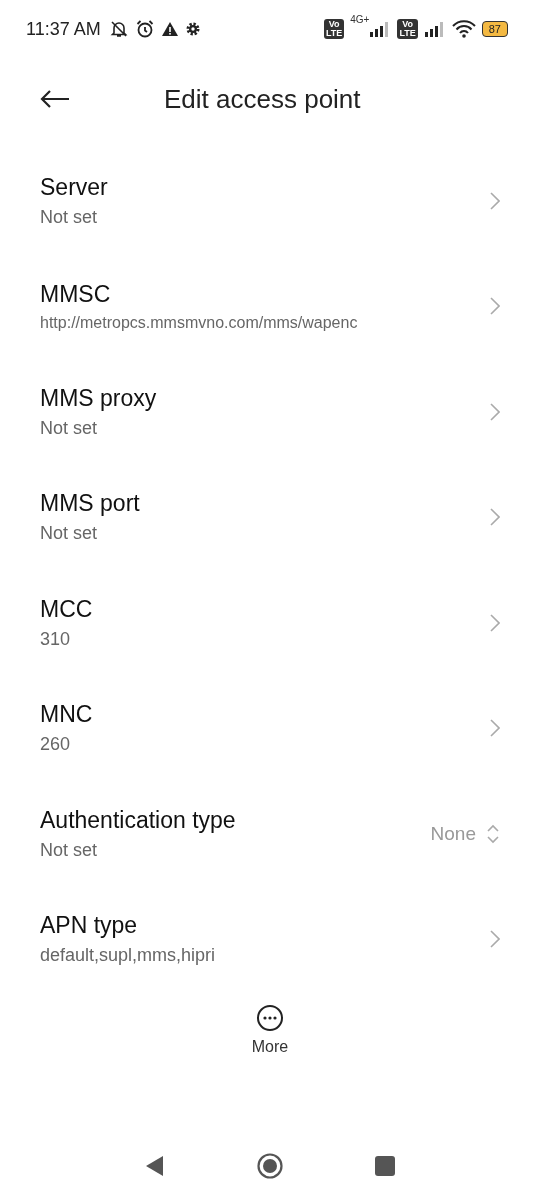  I want to click on battery-indicator: 87, so click(494, 29).